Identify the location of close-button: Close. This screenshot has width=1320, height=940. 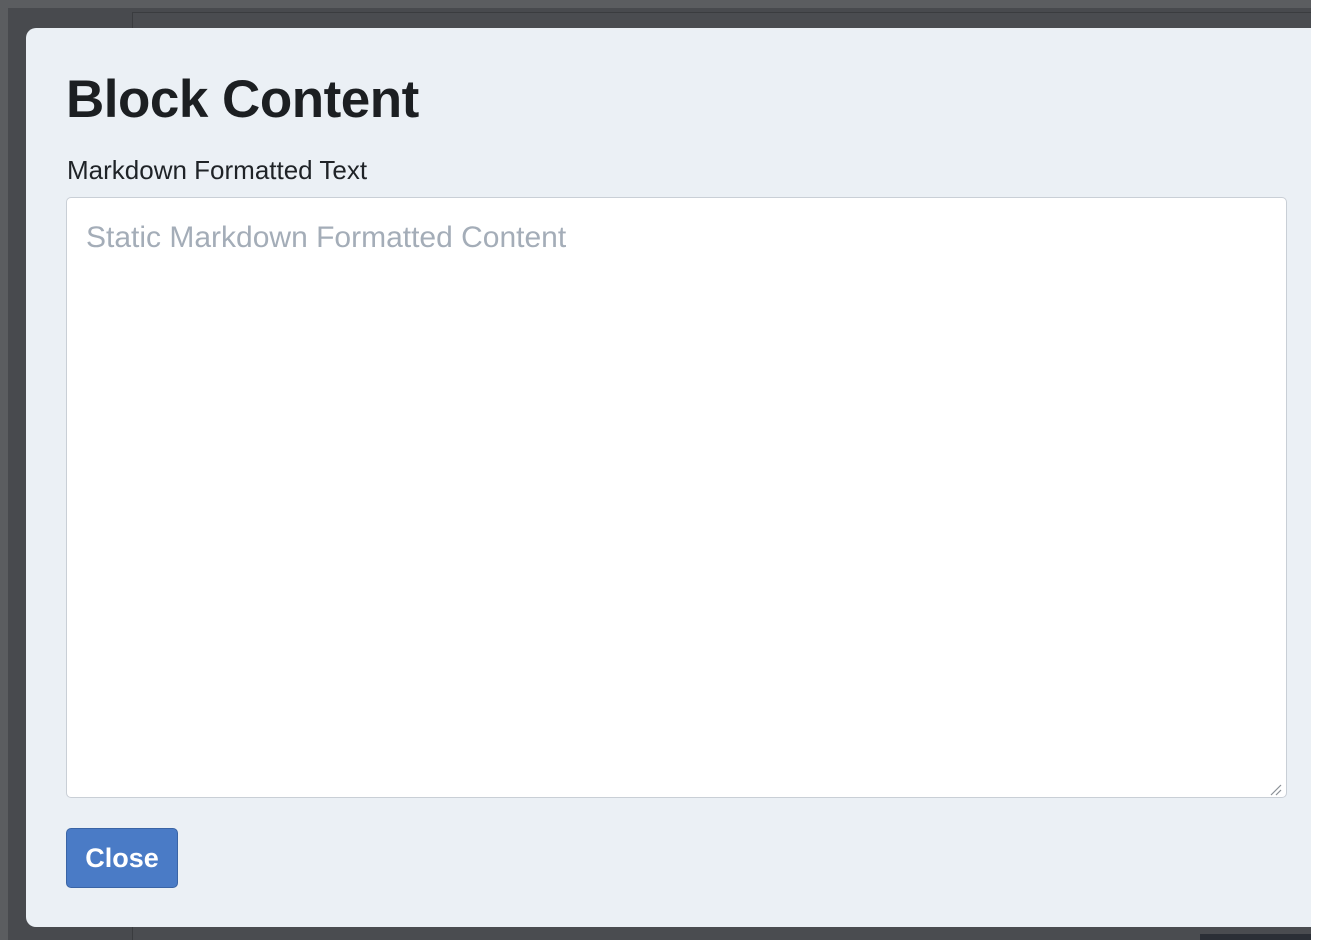
(122, 858).